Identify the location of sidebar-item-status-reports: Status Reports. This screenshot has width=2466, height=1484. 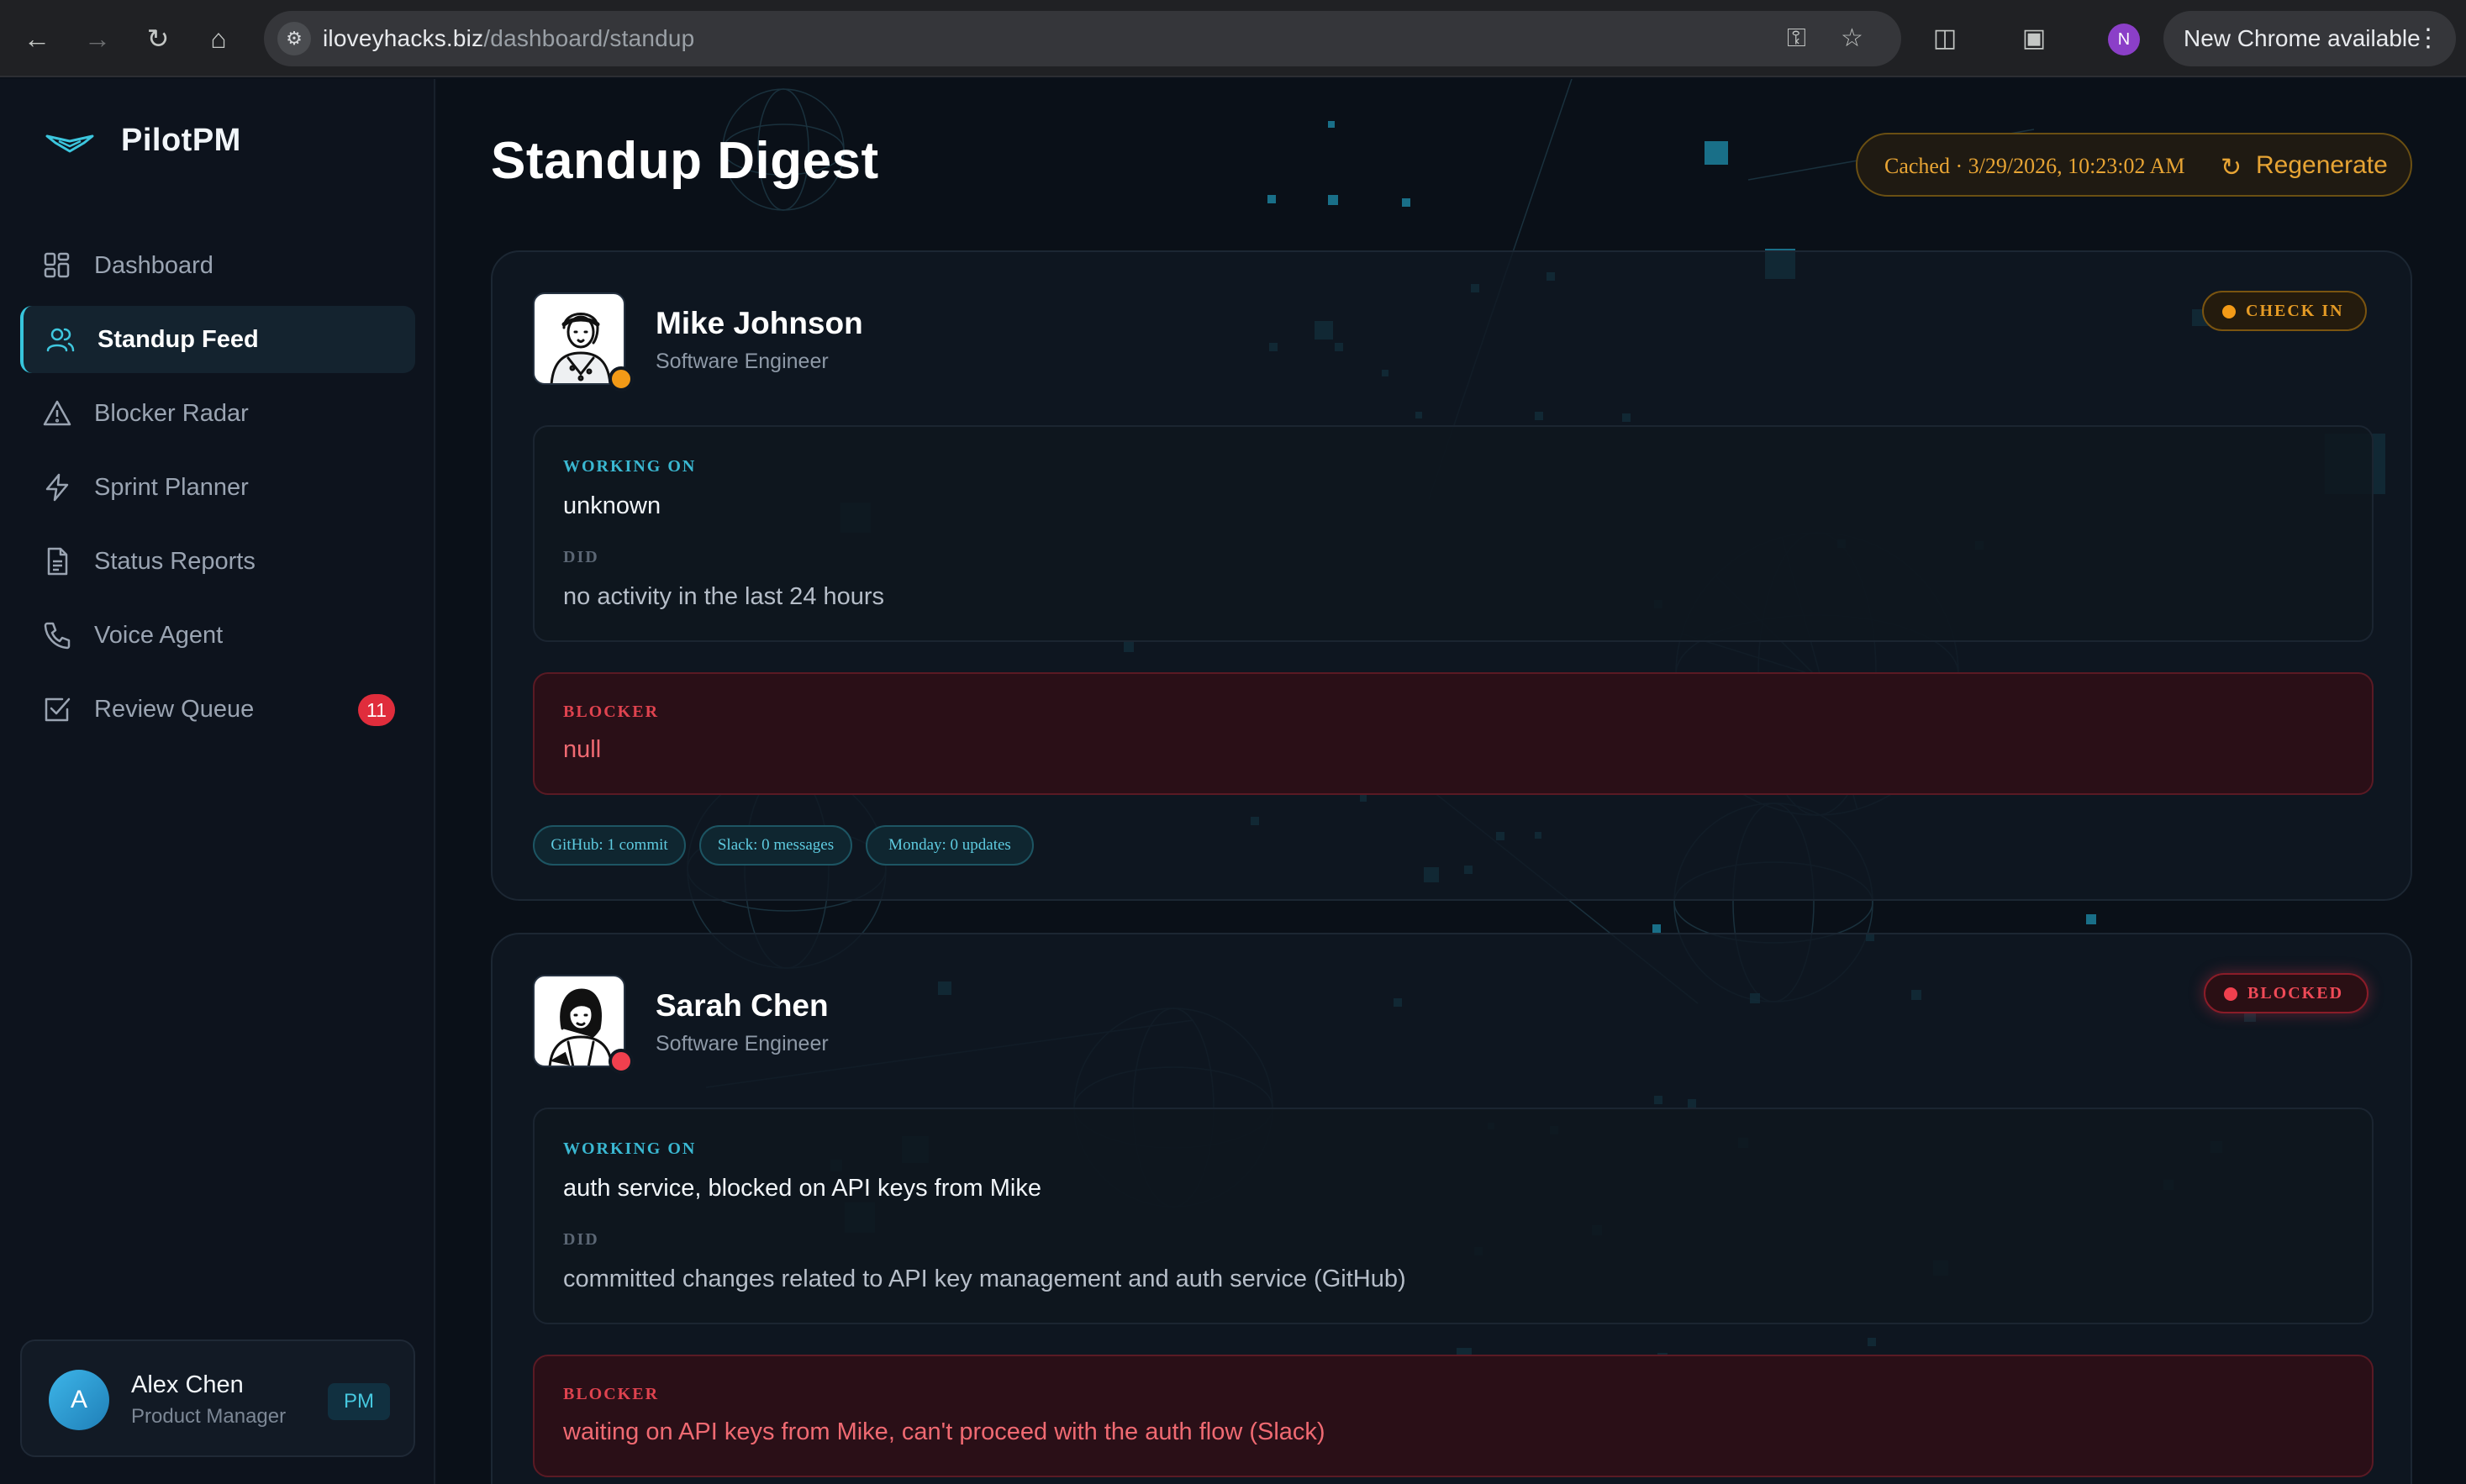
(217, 561).